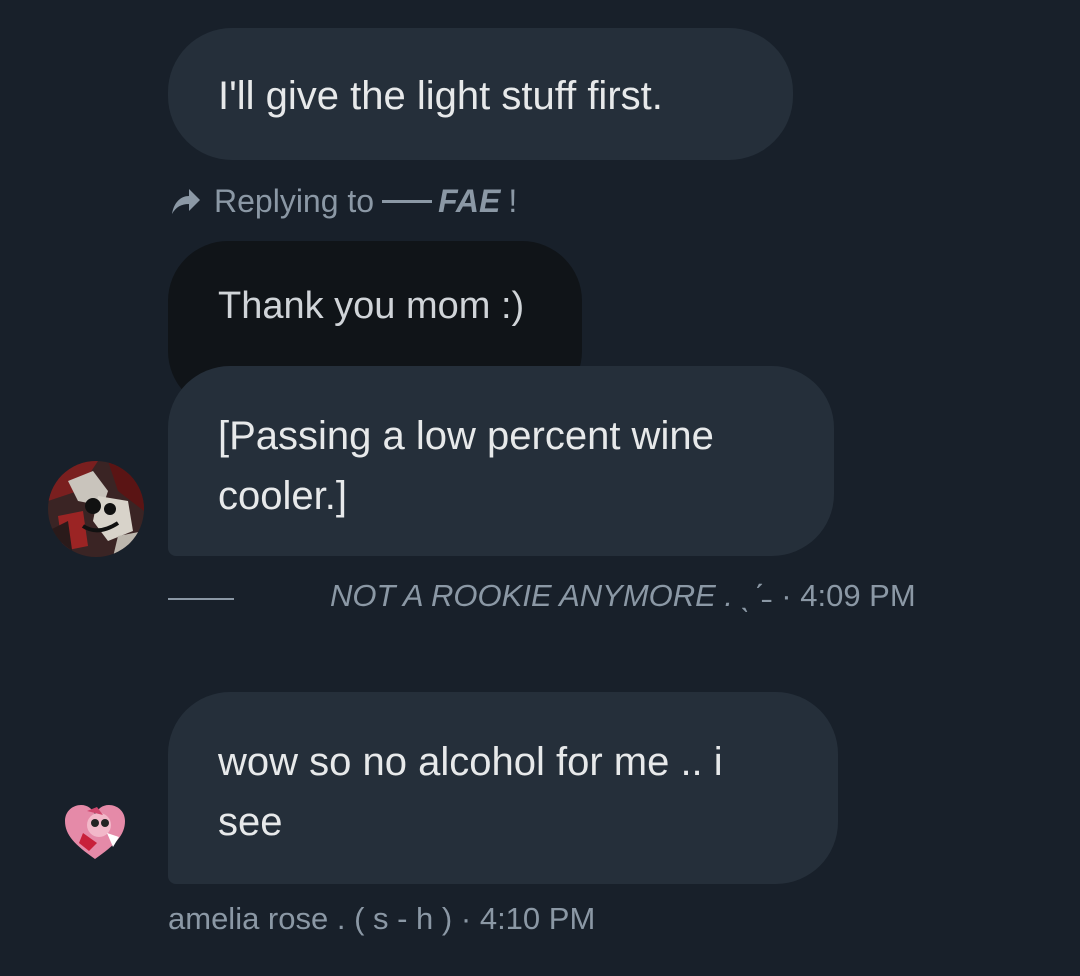 The image size is (1080, 976). I want to click on message-meta: NOT A ROOKIE ANYMORE . ˎˊ˗ · 4:09 PM, so click(623, 596).